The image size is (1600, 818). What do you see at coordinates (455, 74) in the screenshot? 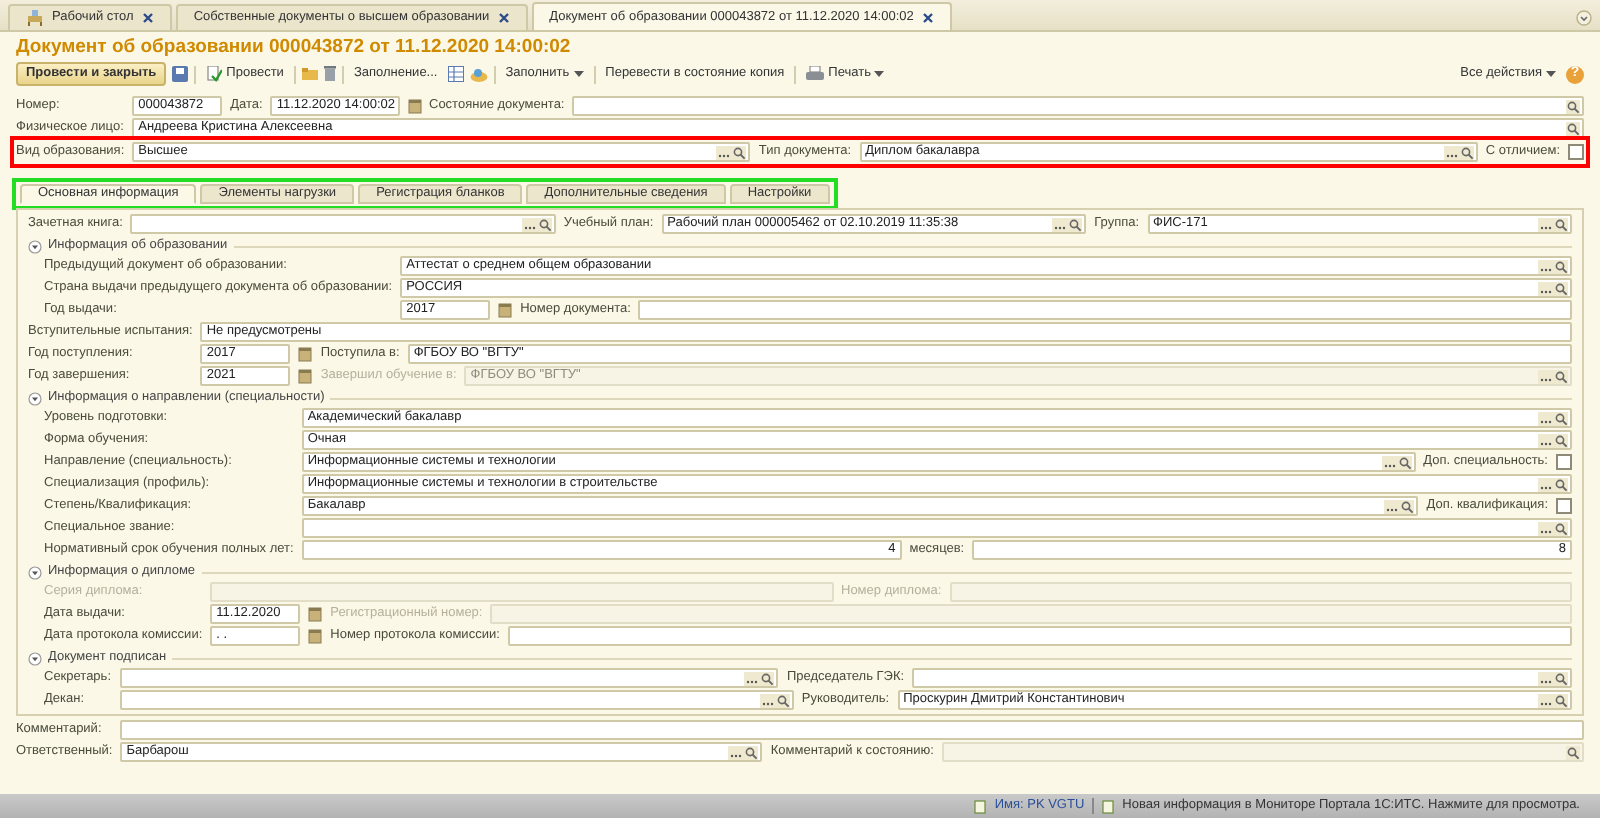
I see `table-icon` at bounding box center [455, 74].